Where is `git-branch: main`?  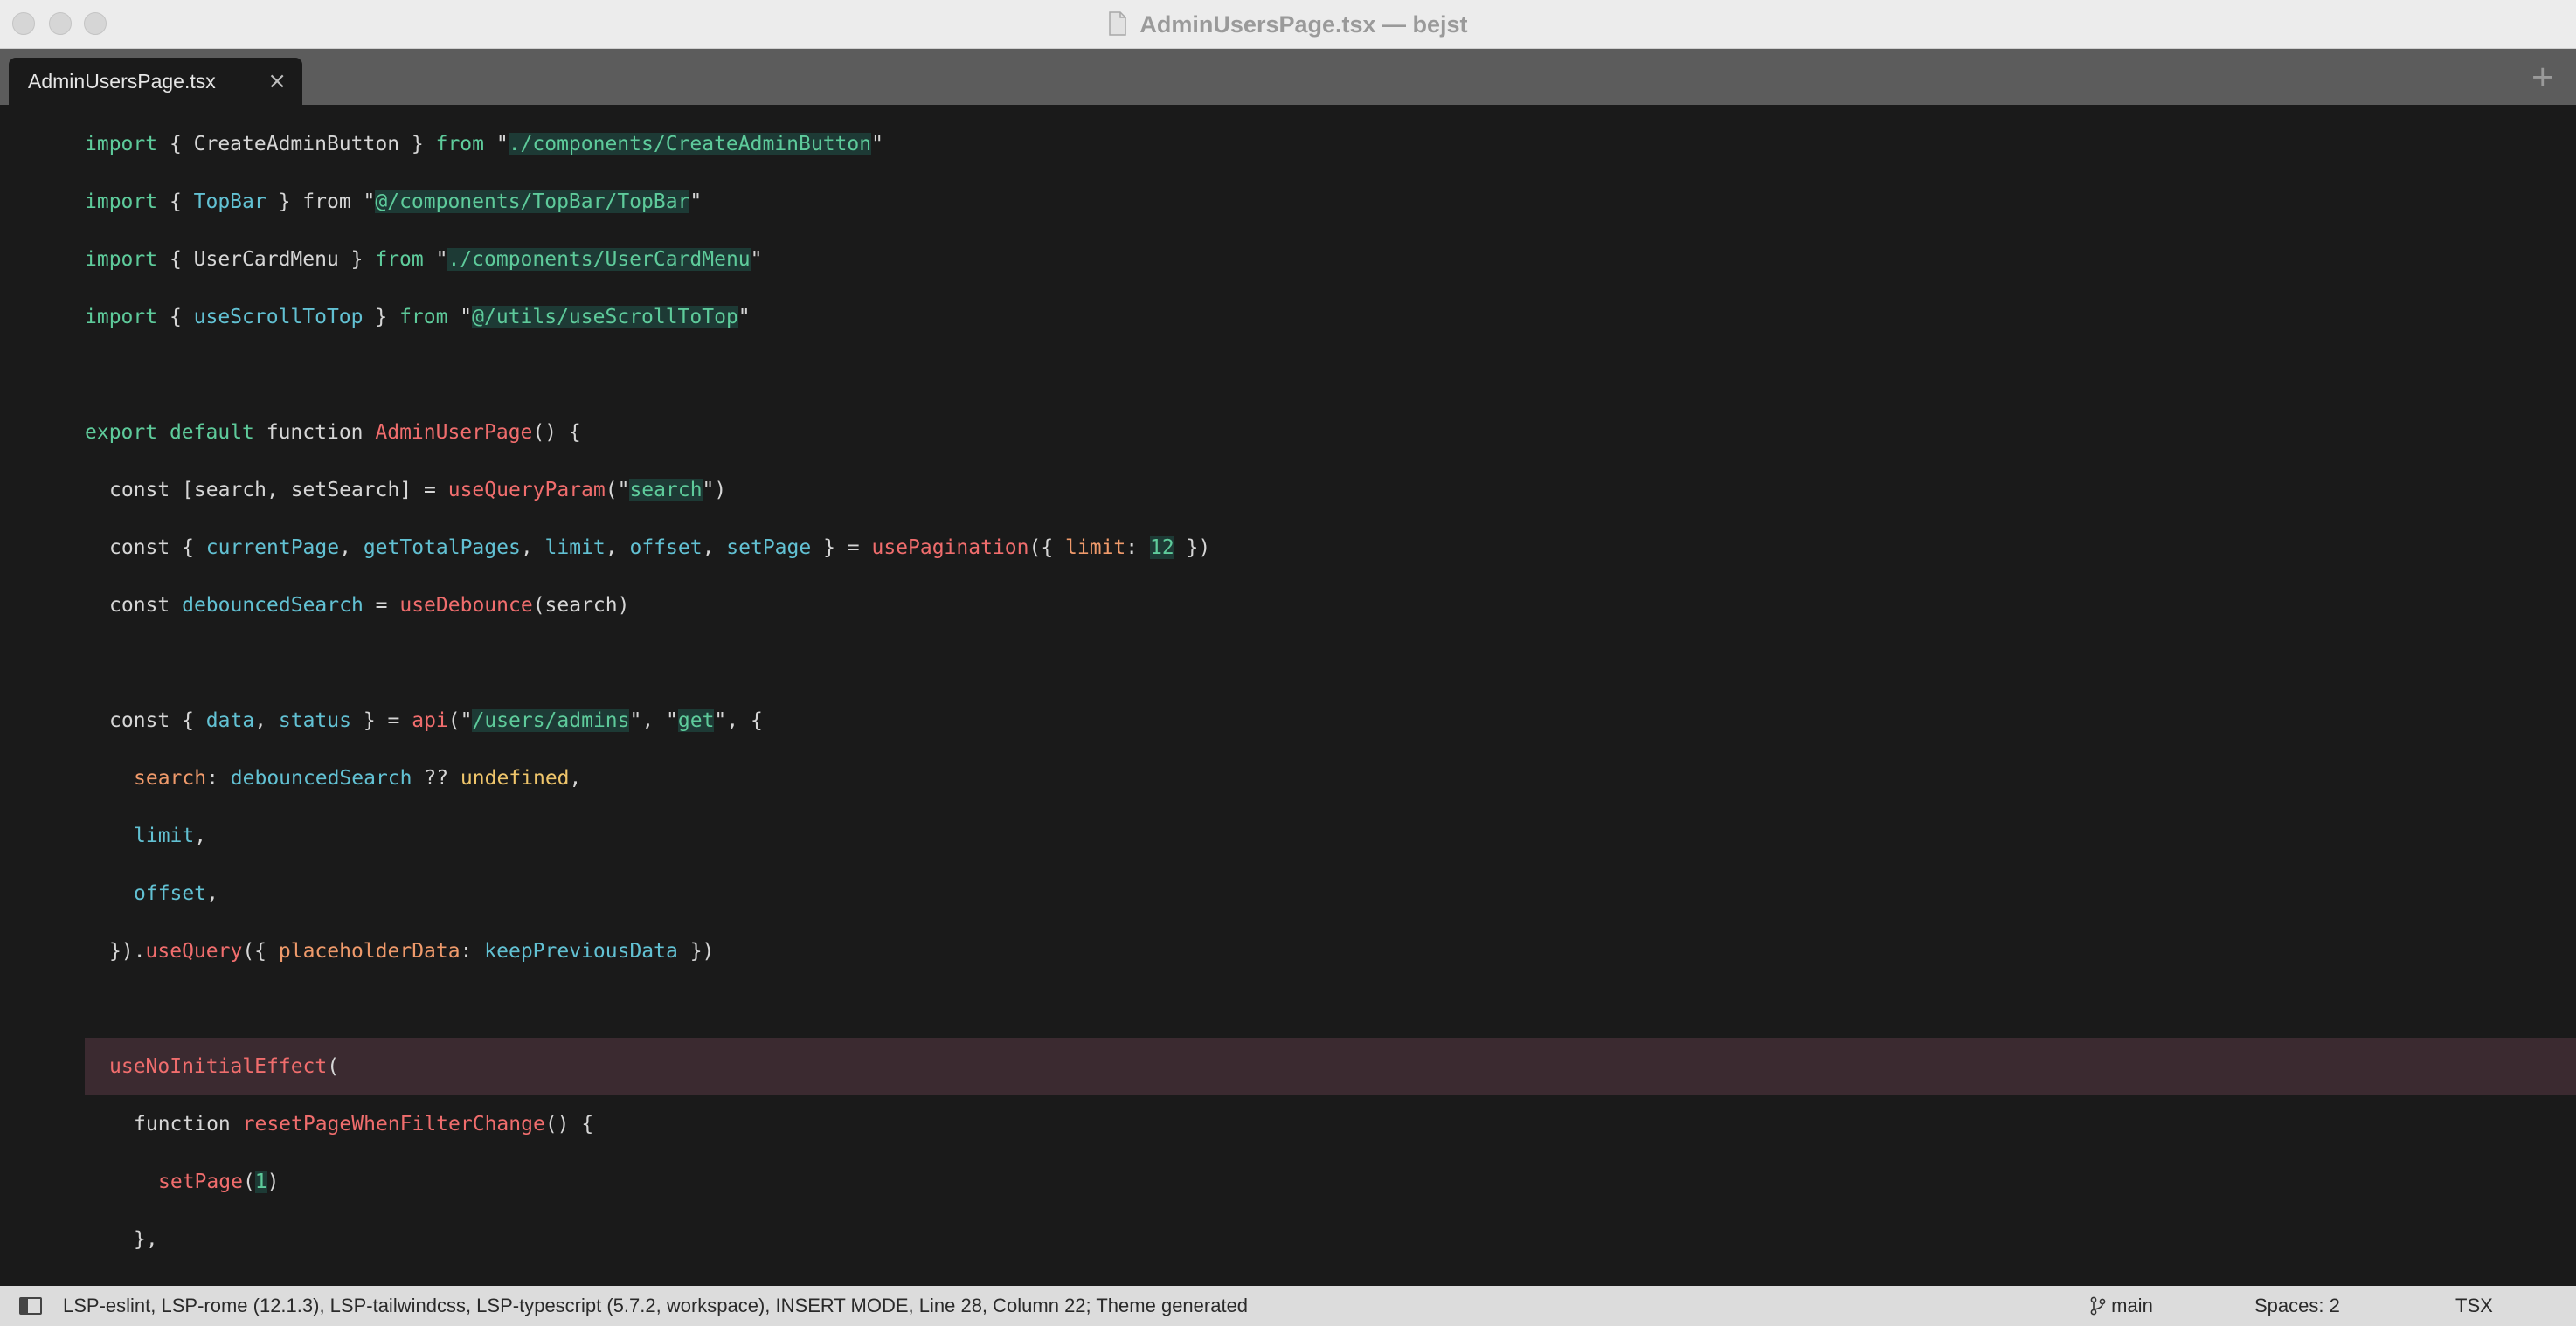 git-branch: main is located at coordinates (2121, 1306).